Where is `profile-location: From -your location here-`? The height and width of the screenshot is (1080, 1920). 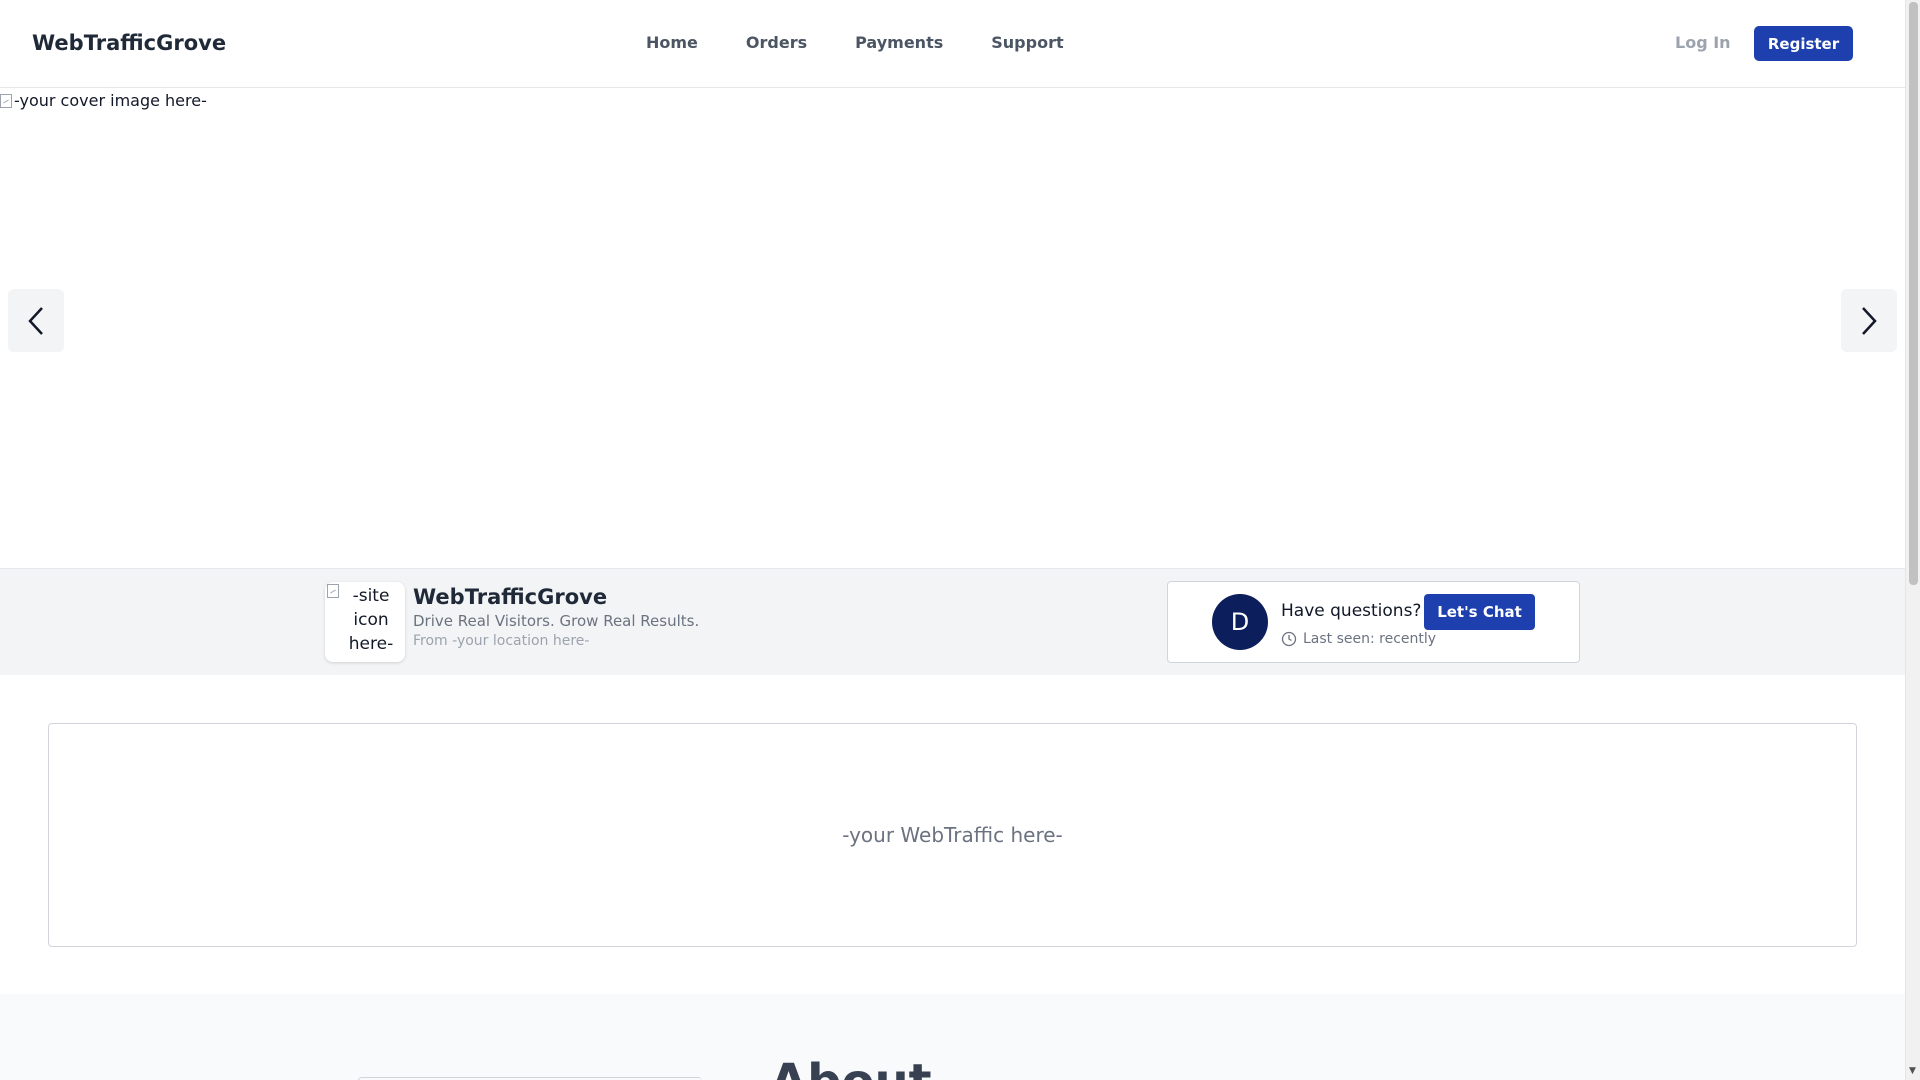
profile-location: From -your location here- is located at coordinates (501, 641).